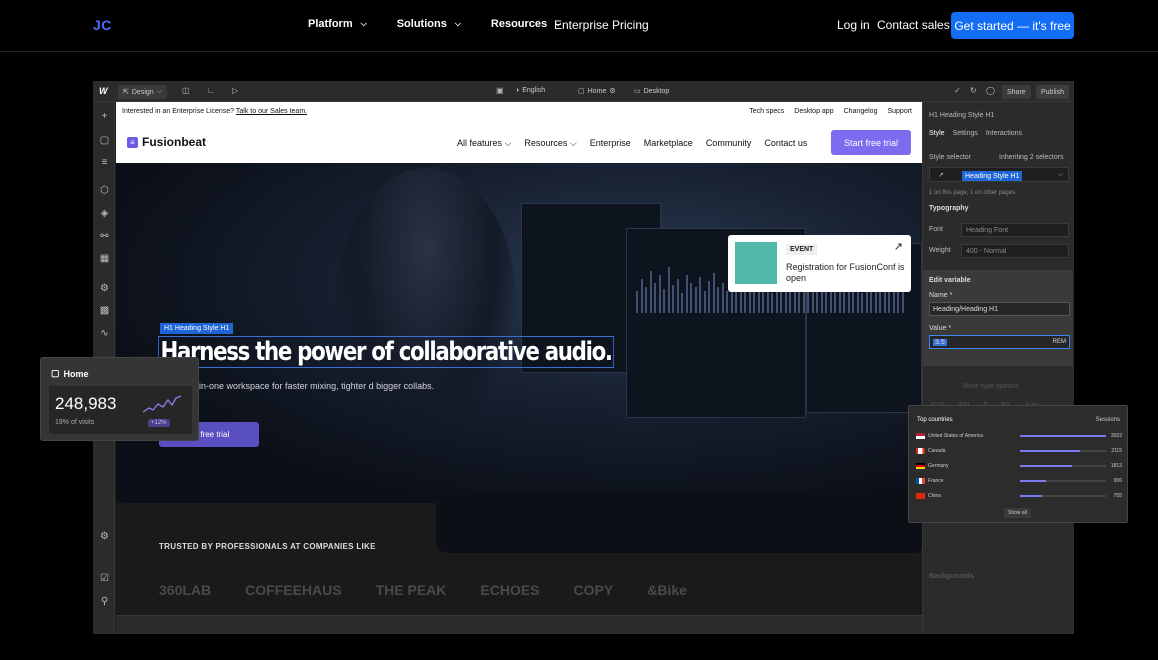 This screenshot has height=660, width=1158. What do you see at coordinates (186, 90) in the screenshot?
I see `database-icon: ◫` at bounding box center [186, 90].